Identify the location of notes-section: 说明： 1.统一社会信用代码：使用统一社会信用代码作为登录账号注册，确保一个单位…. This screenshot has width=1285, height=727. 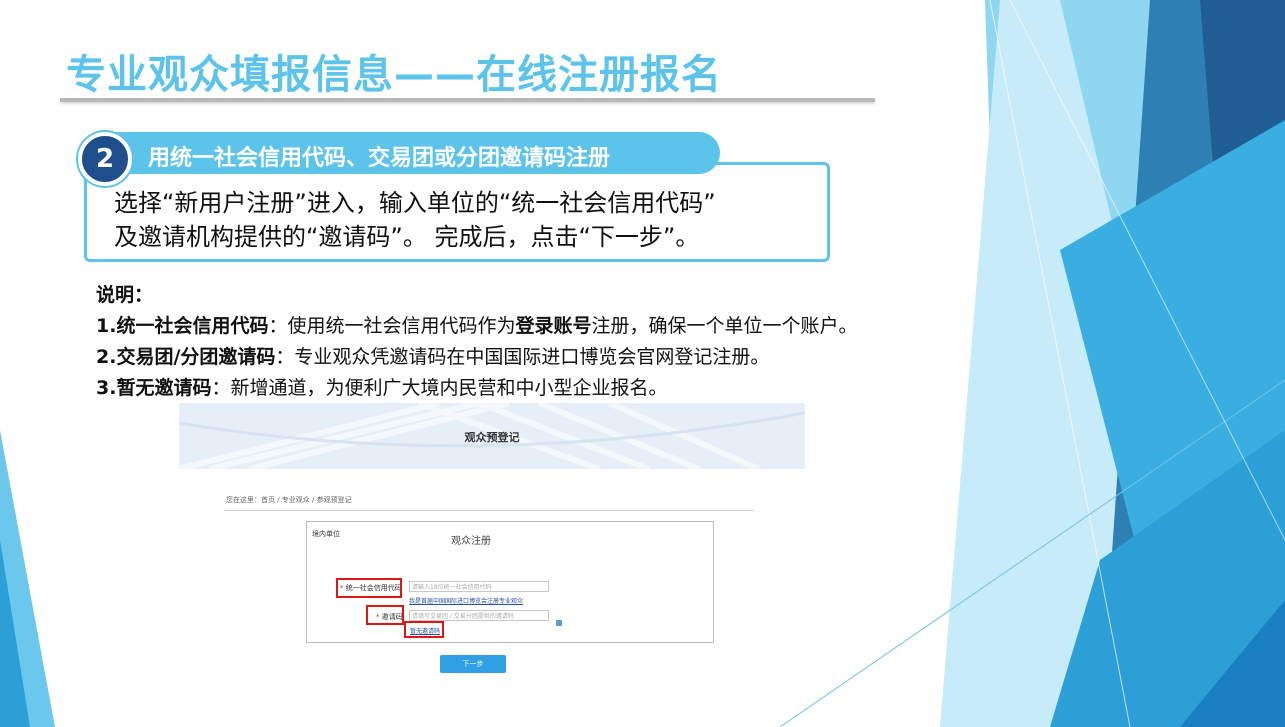
(546, 342).